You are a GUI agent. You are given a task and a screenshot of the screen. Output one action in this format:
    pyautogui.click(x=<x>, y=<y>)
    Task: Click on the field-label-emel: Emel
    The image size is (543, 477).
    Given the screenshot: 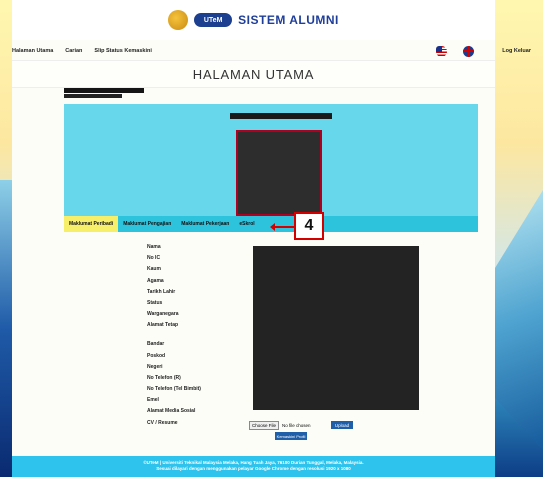 What is the action you would take?
    pyautogui.click(x=153, y=400)
    